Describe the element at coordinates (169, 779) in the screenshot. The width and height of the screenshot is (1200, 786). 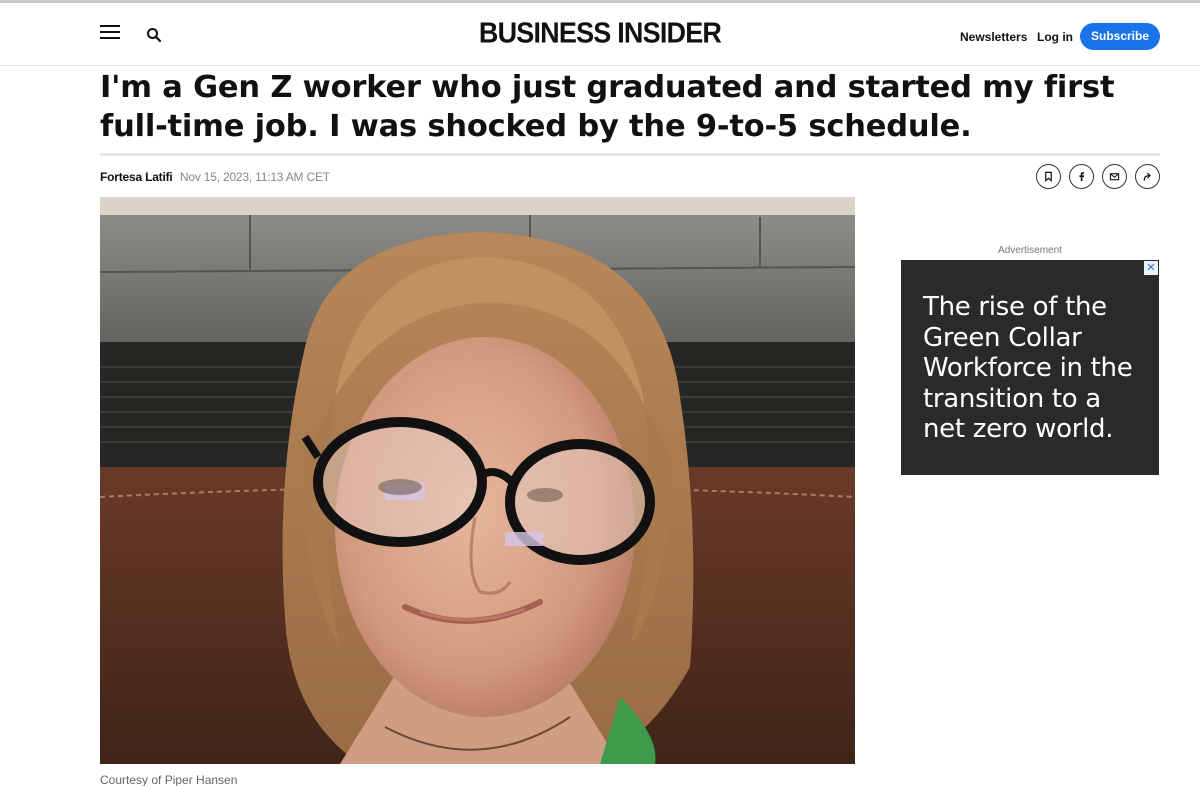
I see `image-caption: Courtesy of Piper Hansen` at that location.